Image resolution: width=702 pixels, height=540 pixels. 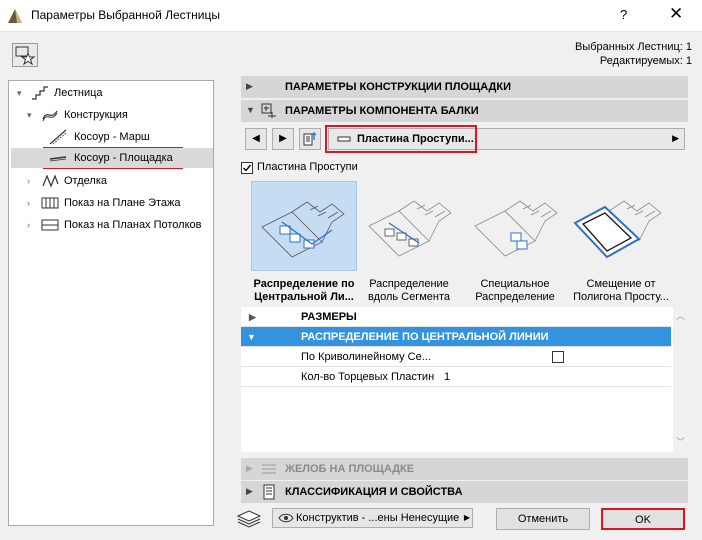 I want to click on polygon-offset-icon, so click(x=617, y=229).